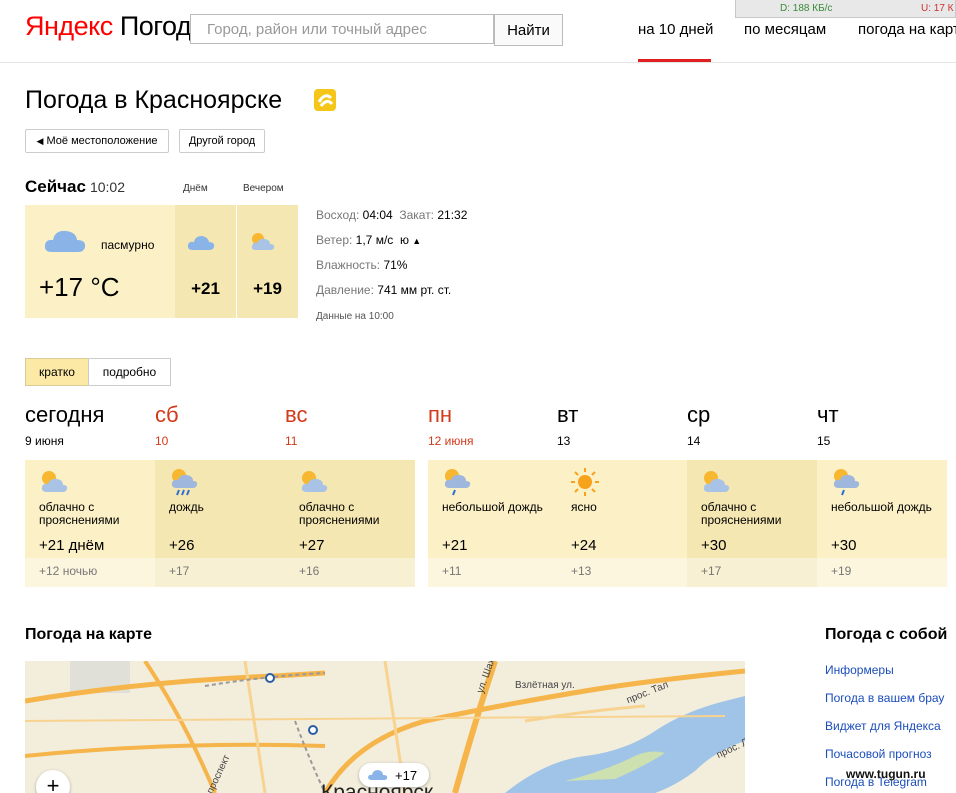  Describe the element at coordinates (68, 571) in the screenshot. I see `forecast-night-temp: +12 ночью` at that location.